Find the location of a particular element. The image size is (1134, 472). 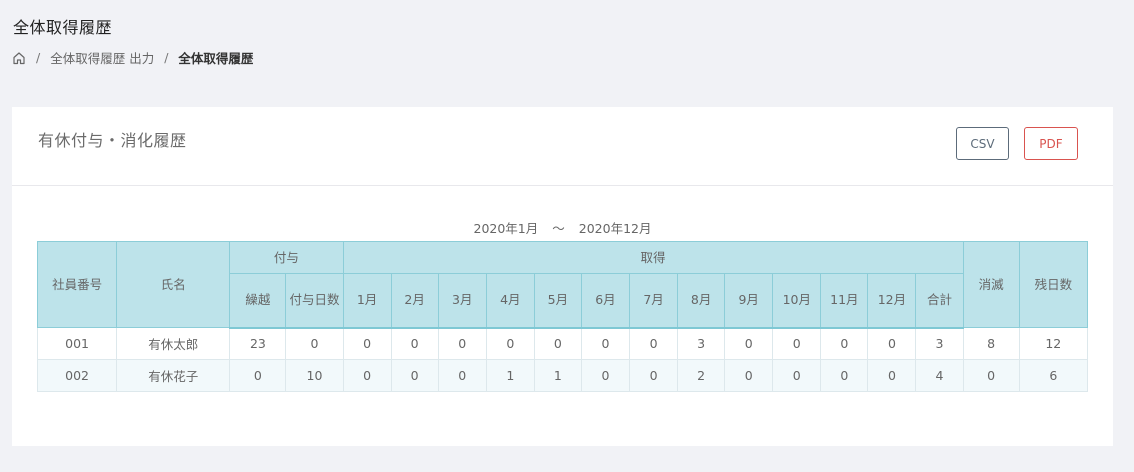

header-month: 2月 is located at coordinates (414, 301).